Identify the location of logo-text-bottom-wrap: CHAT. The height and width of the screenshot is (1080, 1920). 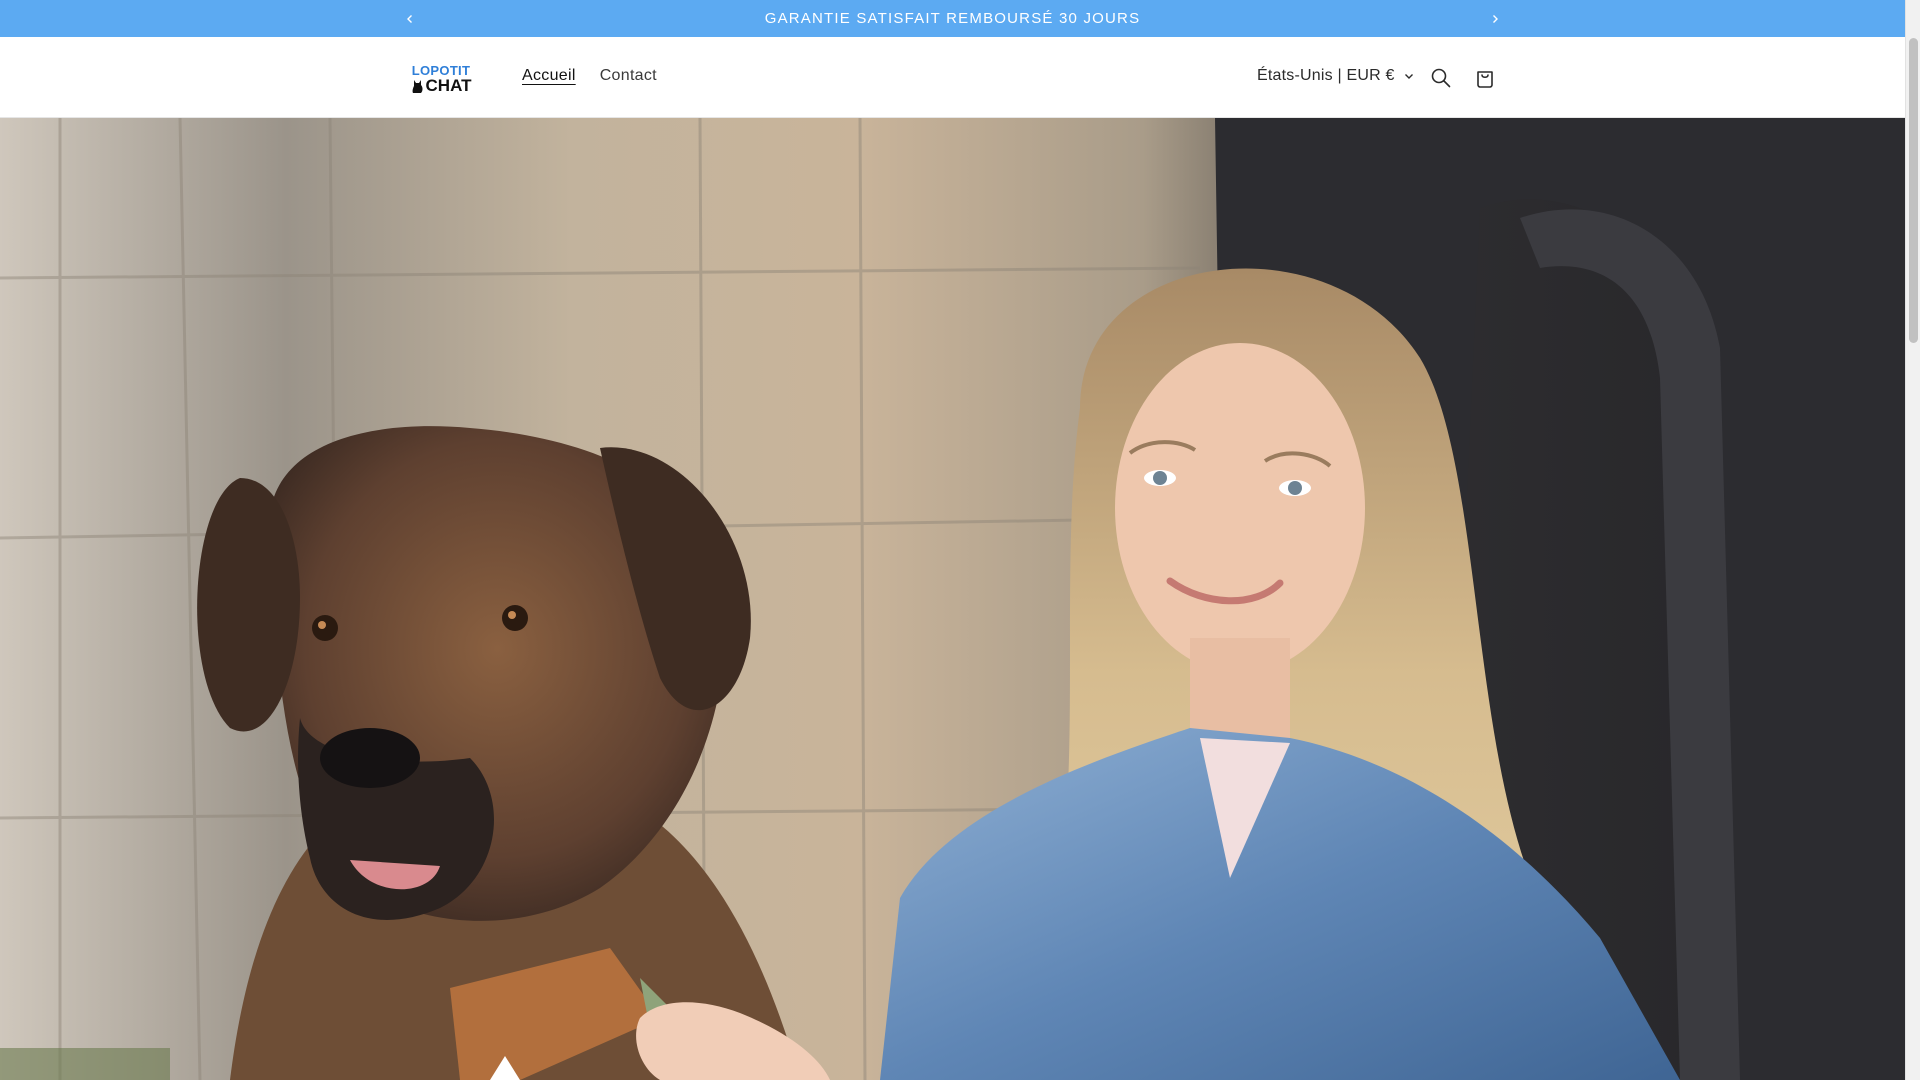
(441, 85).